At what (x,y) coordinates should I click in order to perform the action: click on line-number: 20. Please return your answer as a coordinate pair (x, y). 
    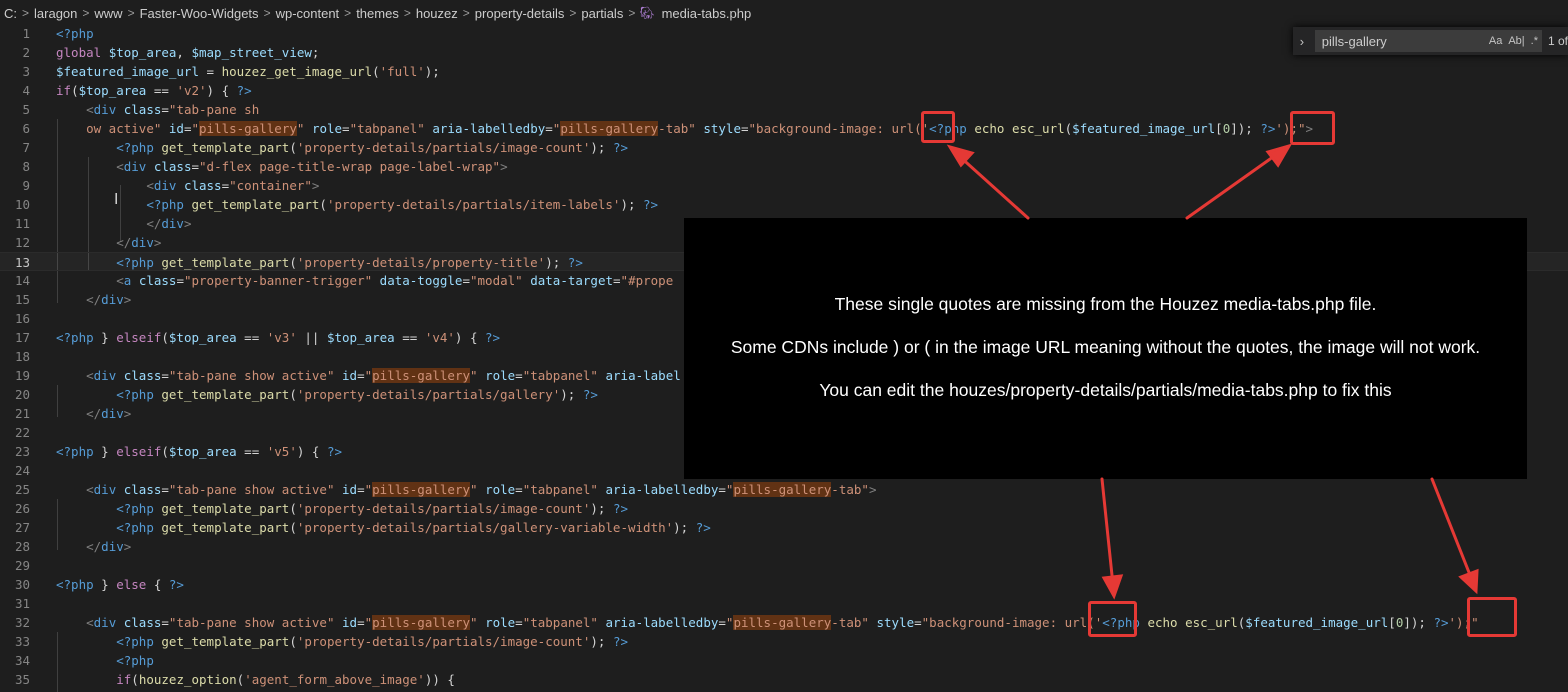
    Looking at the image, I should click on (22, 394).